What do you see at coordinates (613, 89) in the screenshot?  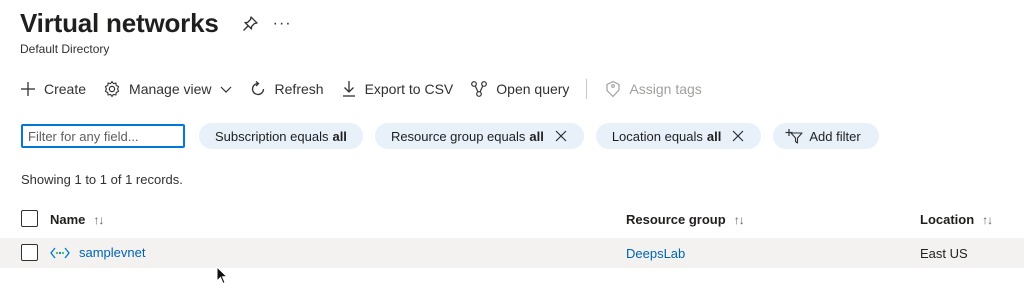 I see `tag-icon` at bounding box center [613, 89].